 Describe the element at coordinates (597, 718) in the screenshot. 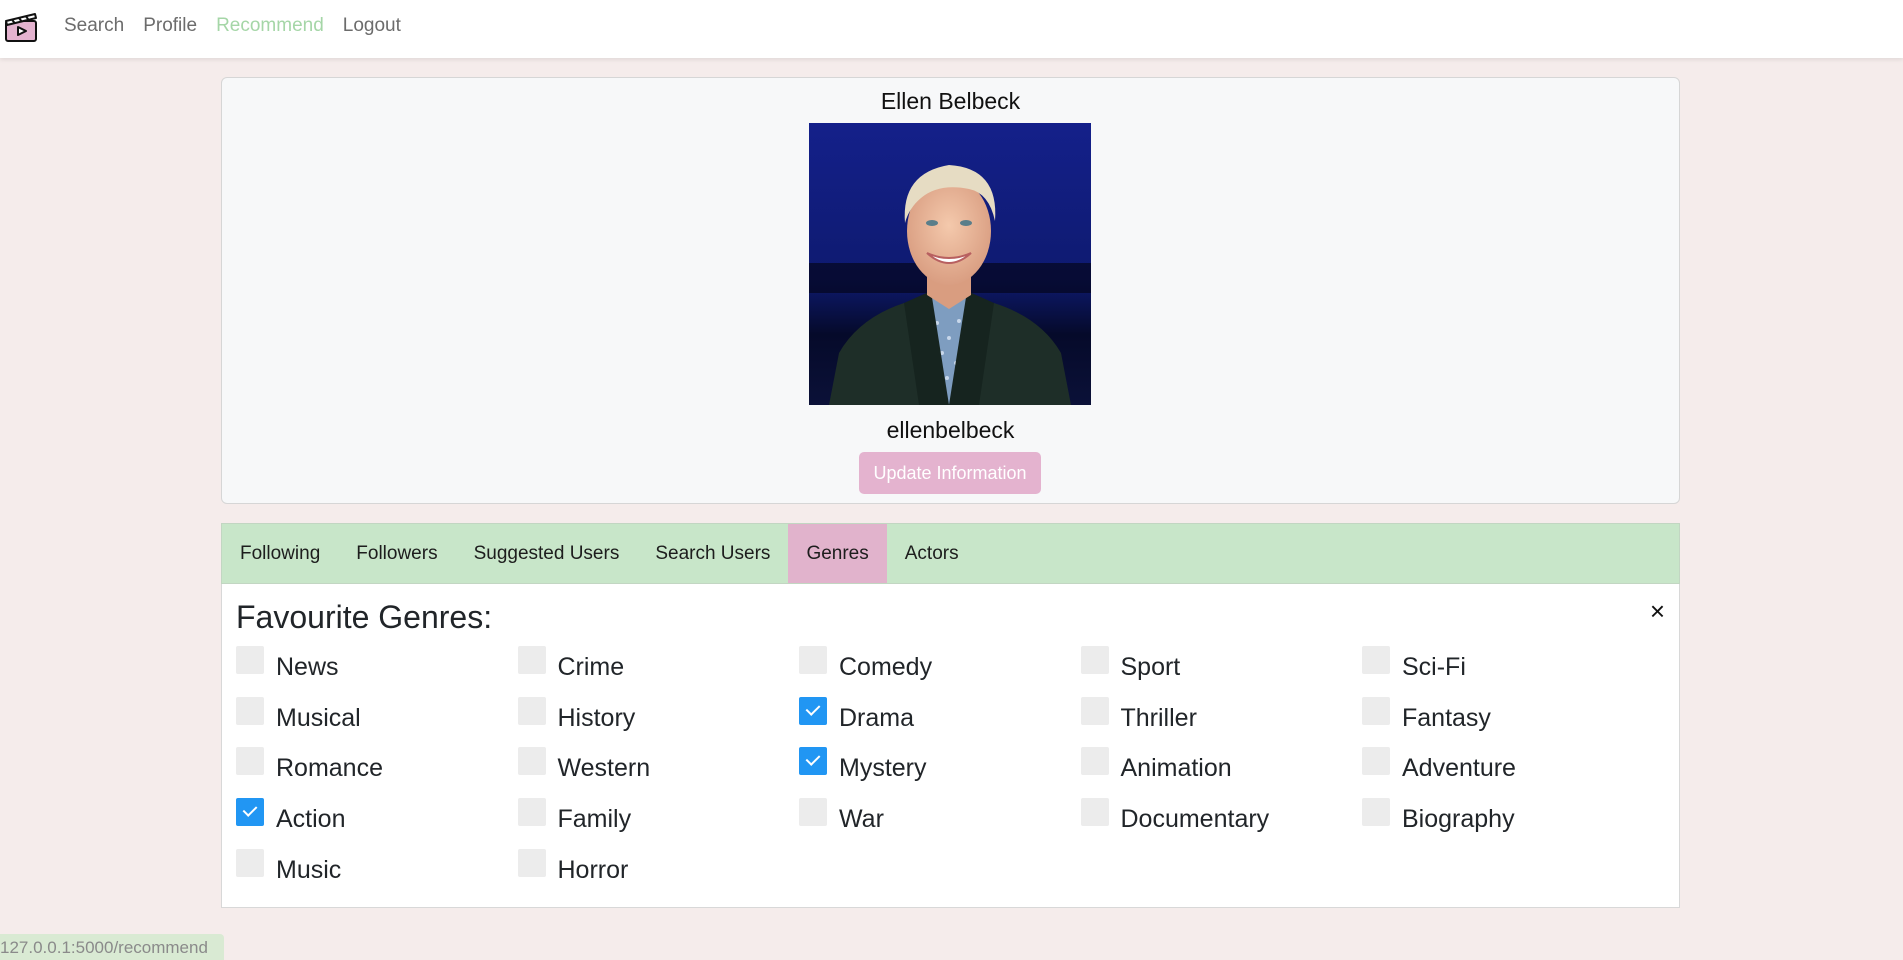

I see `genre-label: History` at that location.